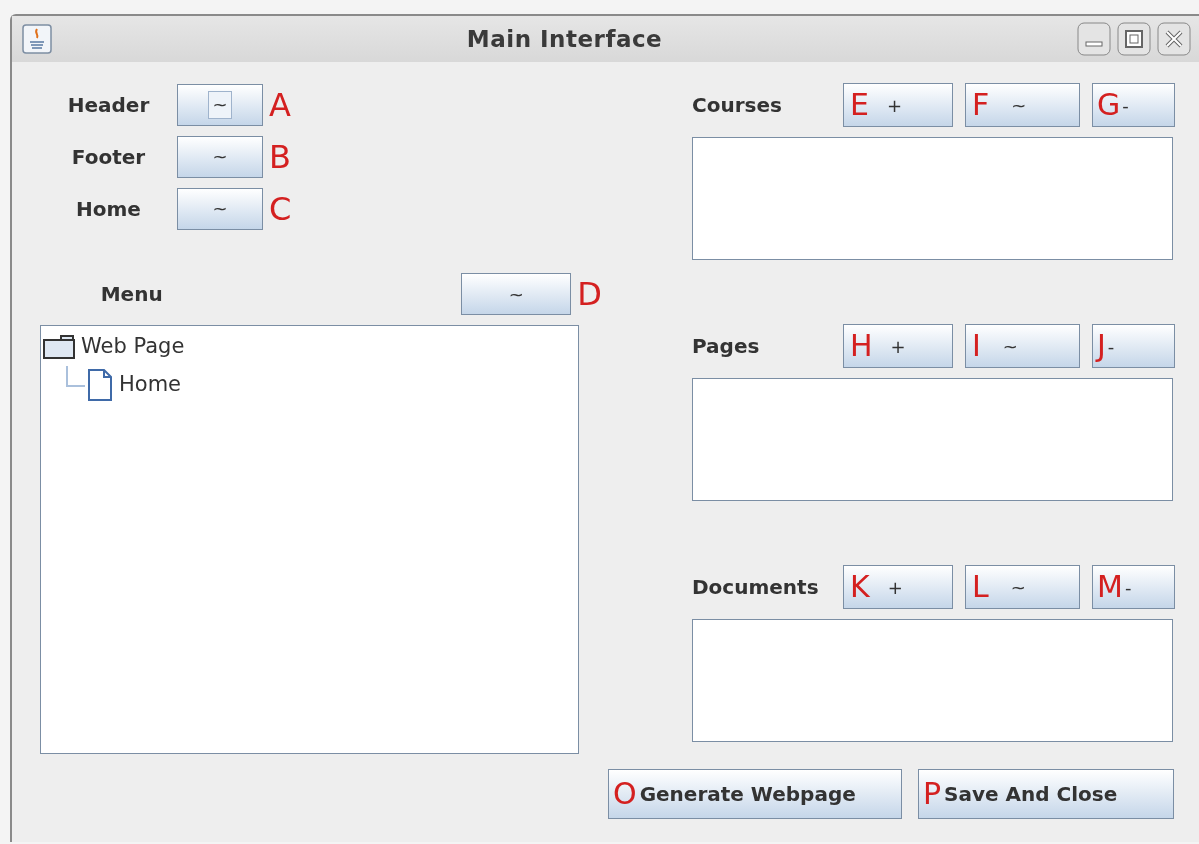 The height and width of the screenshot is (844, 1199). Describe the element at coordinates (1174, 39) in the screenshot. I see `close-icon` at that location.